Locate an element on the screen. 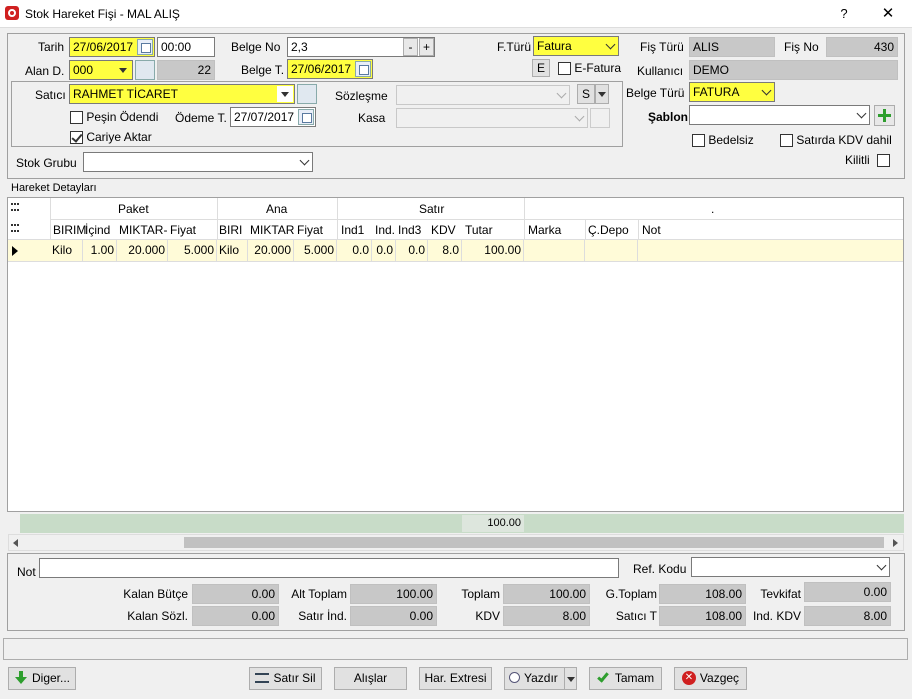 Image resolution: width=912 pixels, height=699 pixels. cell-ind3: 0.0 is located at coordinates (412, 250).